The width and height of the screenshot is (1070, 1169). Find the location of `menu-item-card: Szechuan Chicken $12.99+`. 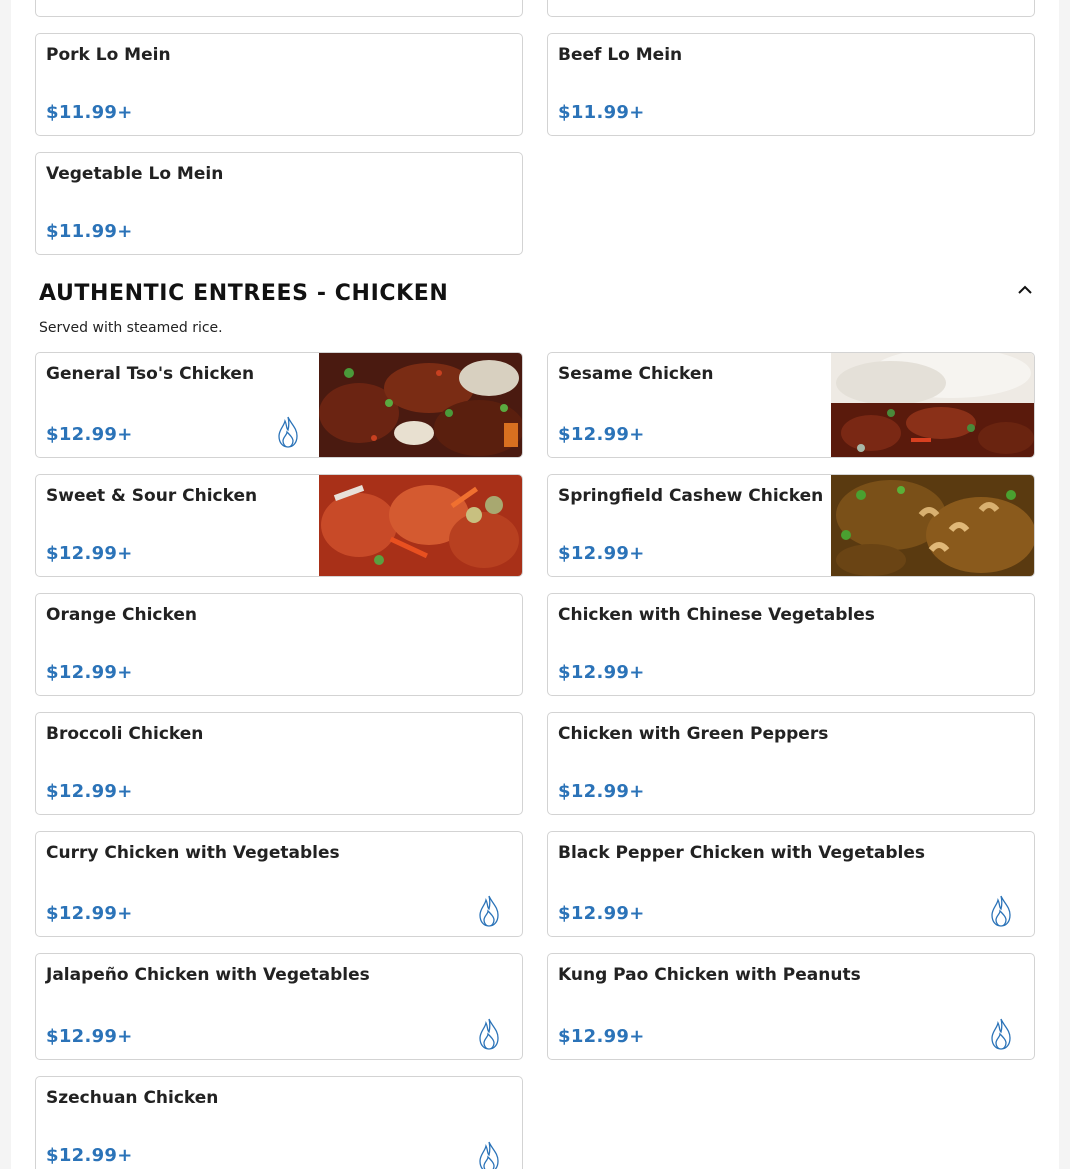

menu-item-card: Szechuan Chicken $12.99+ is located at coordinates (279, 1122).